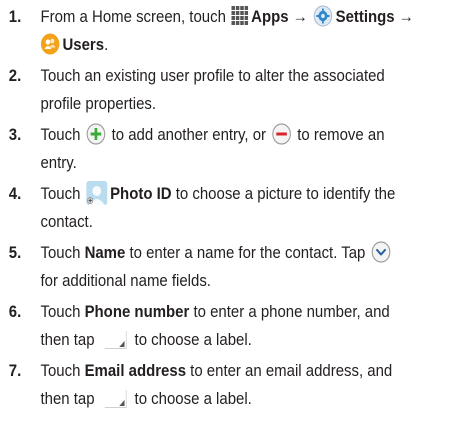  I want to click on step-number: 1., so click(15, 16).